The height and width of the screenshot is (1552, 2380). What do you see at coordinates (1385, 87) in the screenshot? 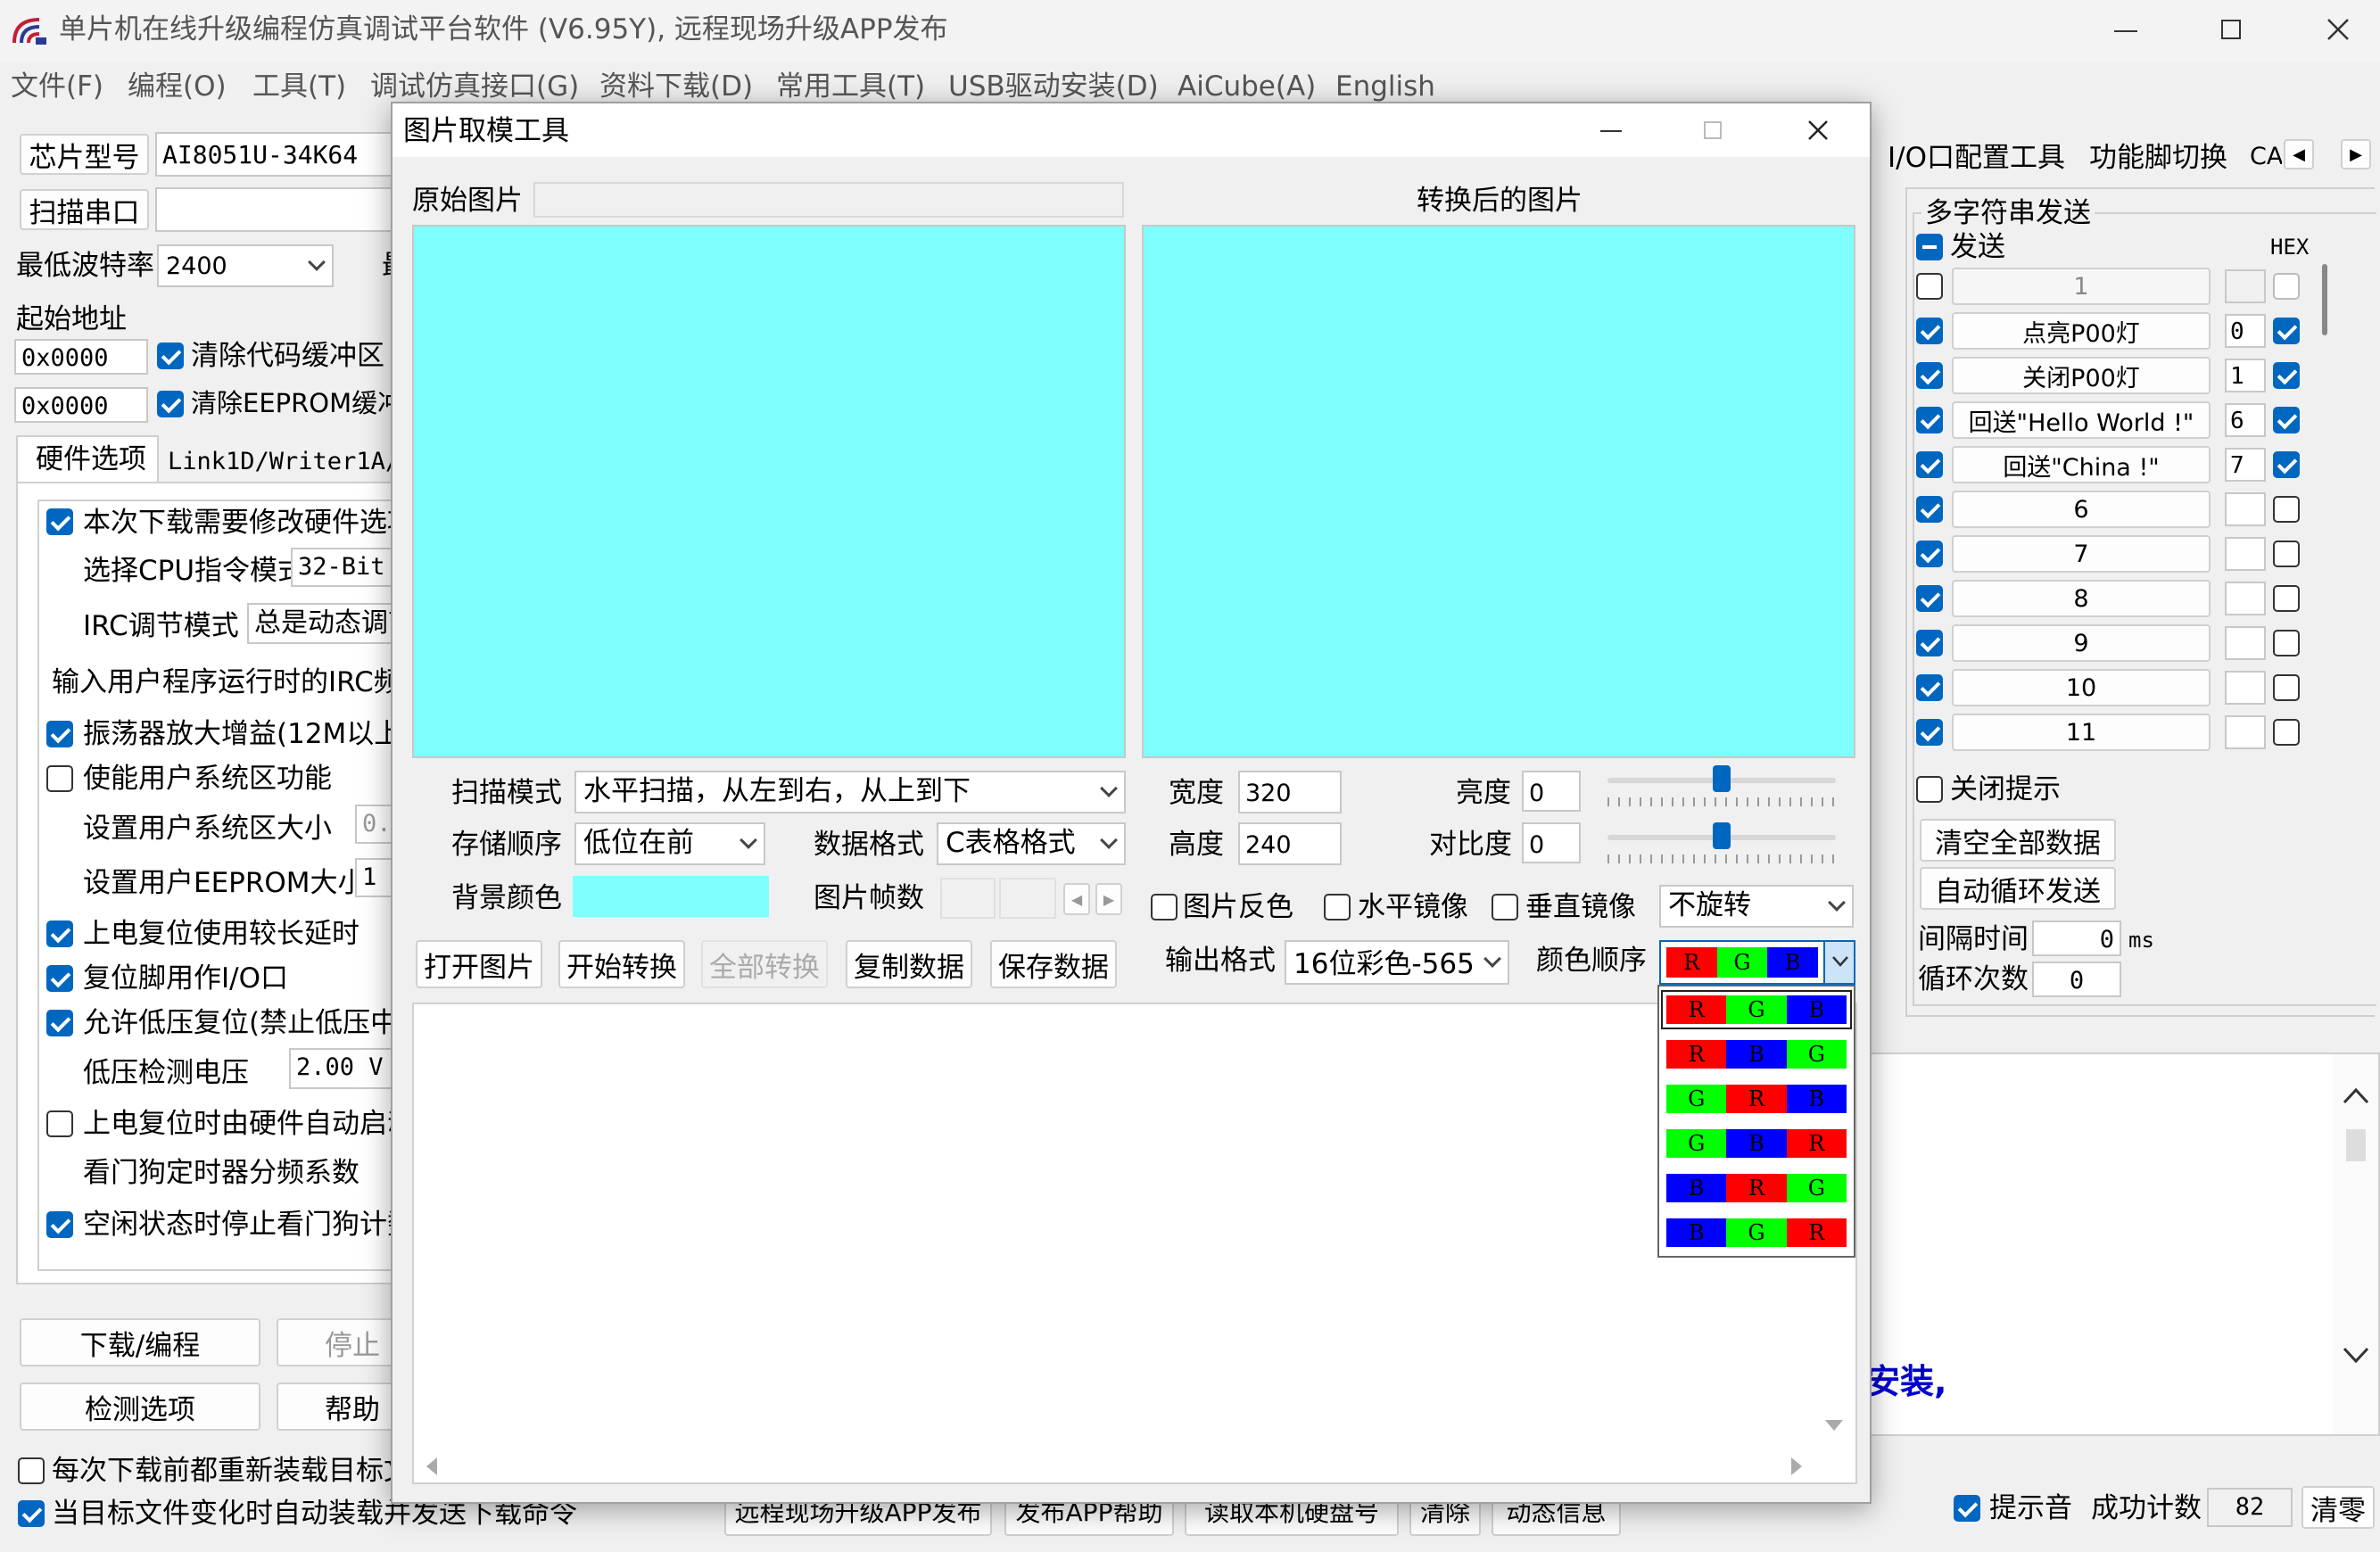
I see `menu-english: English` at bounding box center [1385, 87].